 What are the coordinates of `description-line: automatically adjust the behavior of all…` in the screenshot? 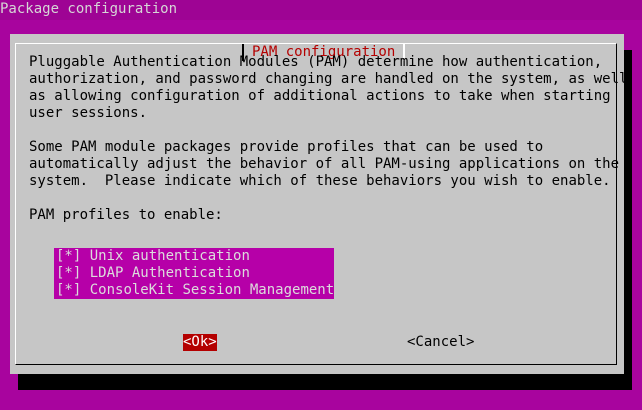 It's located at (324, 164).